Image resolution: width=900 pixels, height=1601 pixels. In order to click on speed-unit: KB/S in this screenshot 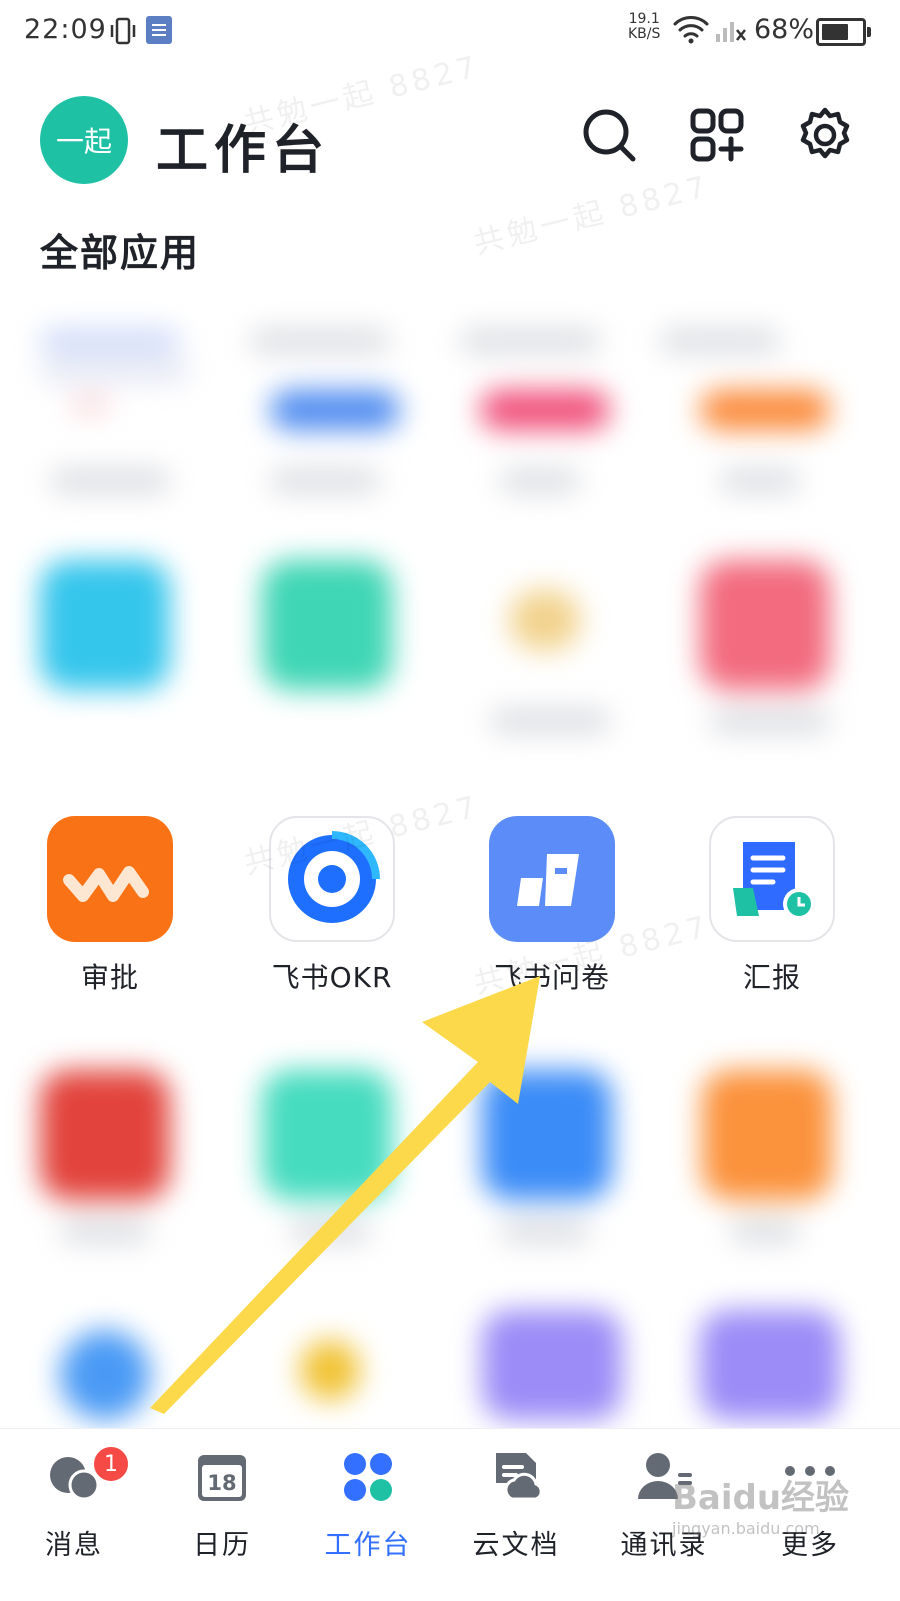, I will do `click(644, 34)`.